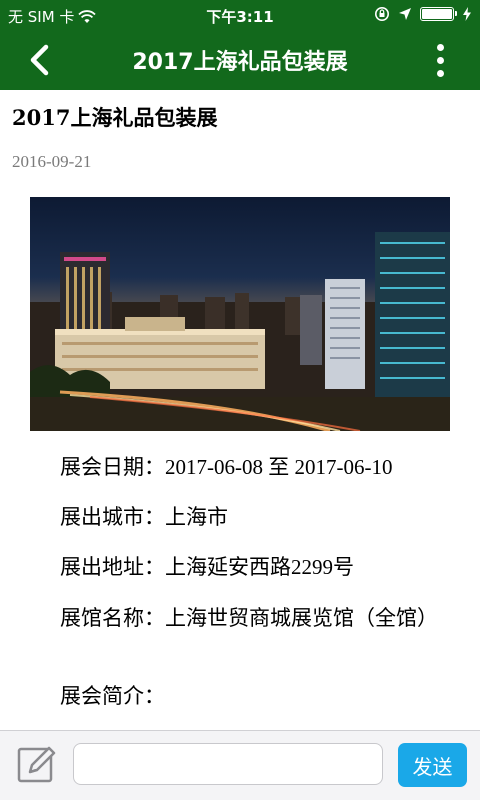 The height and width of the screenshot is (800, 480). I want to click on info-date: 展会日期：2017-06-08 至 2017-06-10, so click(226, 467).